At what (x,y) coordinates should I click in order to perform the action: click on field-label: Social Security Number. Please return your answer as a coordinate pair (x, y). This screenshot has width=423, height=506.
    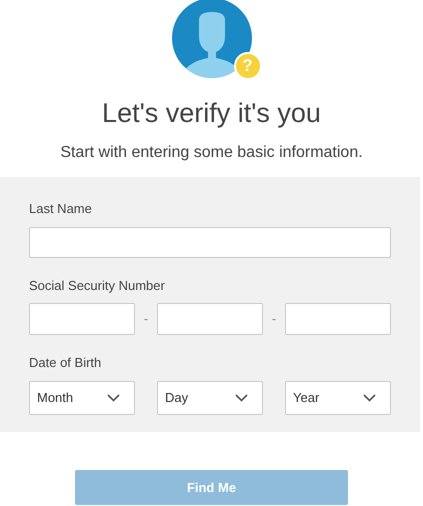
    Looking at the image, I should click on (97, 285).